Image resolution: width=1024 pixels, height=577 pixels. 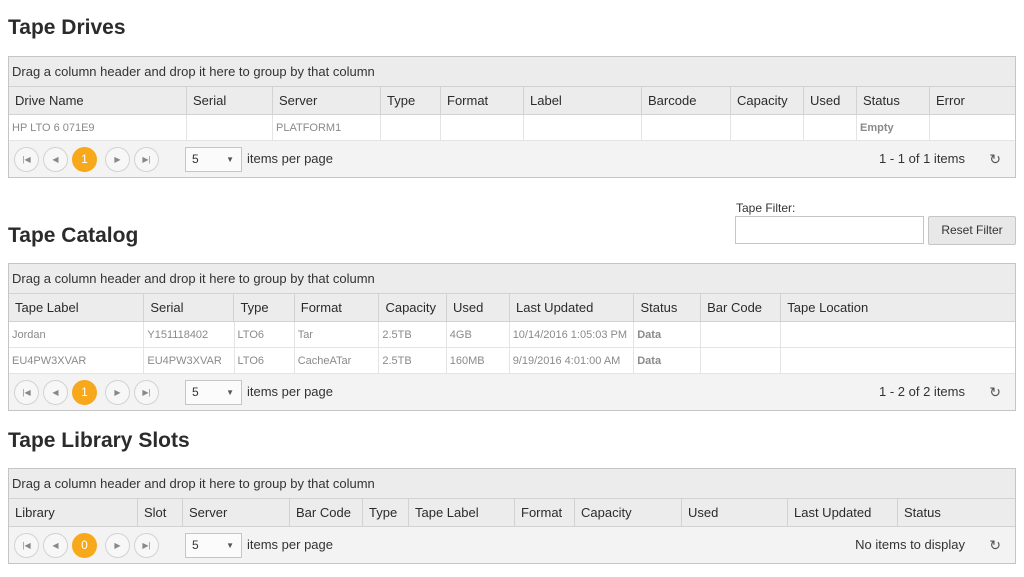 What do you see at coordinates (411, 127) in the screenshot?
I see `cell-type` at bounding box center [411, 127].